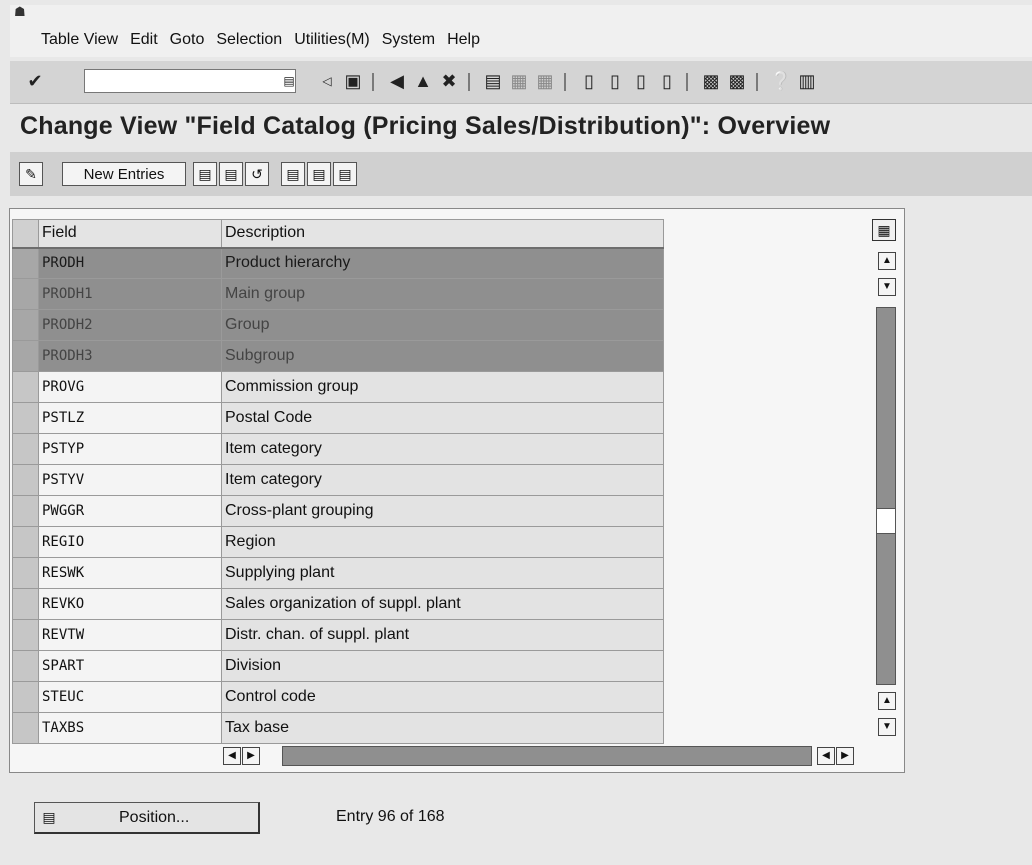 The width and height of the screenshot is (1032, 865). I want to click on table-row: REVKO Sales organization of suppl. plant, so click(338, 604).